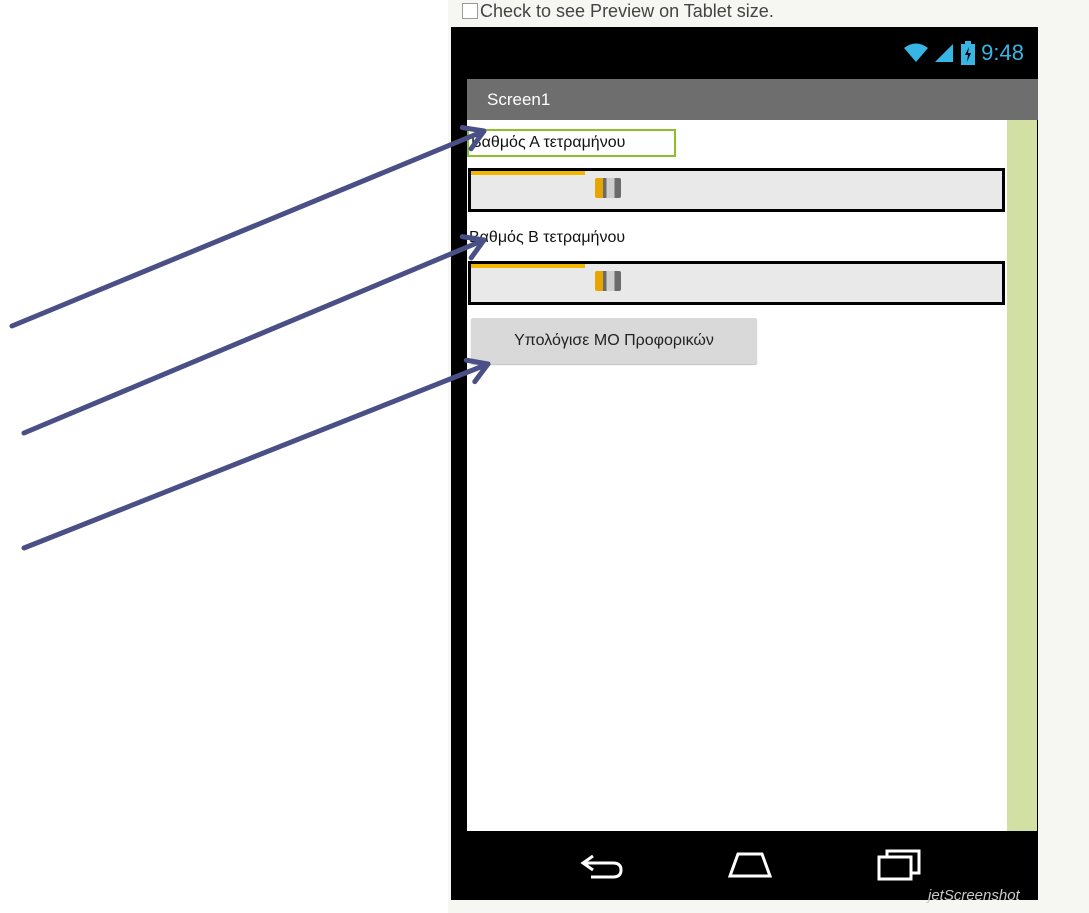  Describe the element at coordinates (254, 335) in the screenshot. I see `arrow-to-label-b` at that location.